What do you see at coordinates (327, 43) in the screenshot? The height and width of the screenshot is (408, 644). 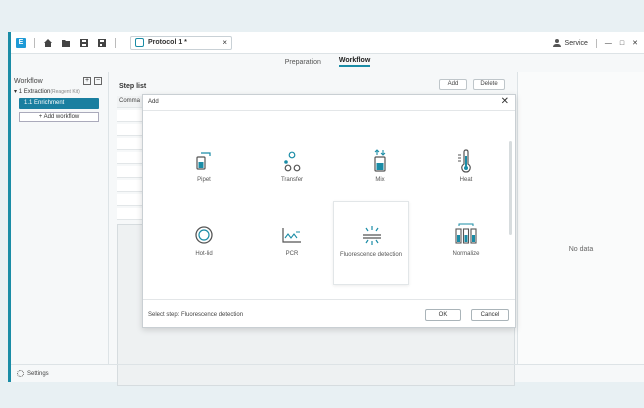 I see `title-bar: E Protocol 1 * × Service — □ ✕` at bounding box center [327, 43].